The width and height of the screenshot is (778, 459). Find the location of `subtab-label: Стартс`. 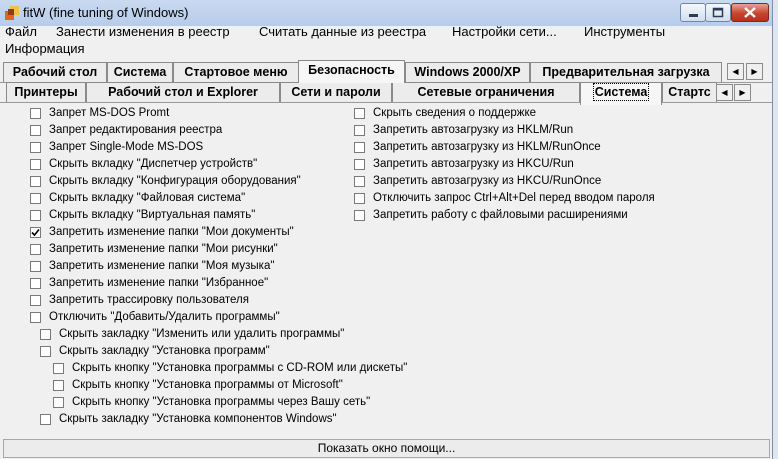

subtab-label: Стартс is located at coordinates (689, 92).